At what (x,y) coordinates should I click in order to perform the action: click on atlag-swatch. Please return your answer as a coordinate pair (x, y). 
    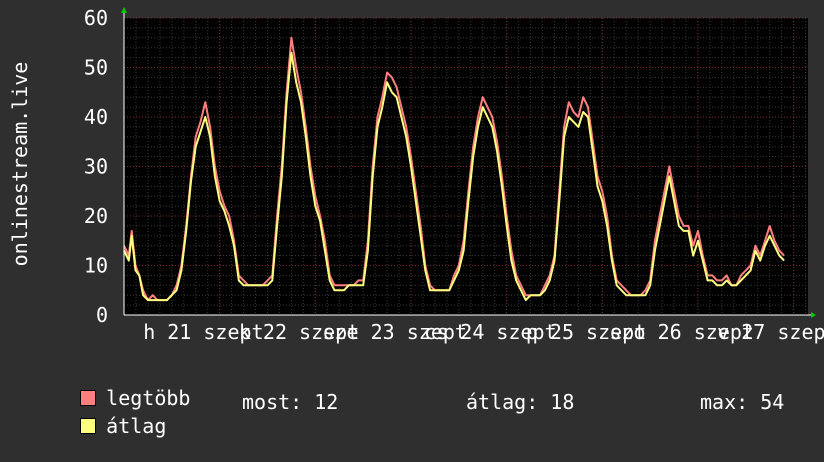
    Looking at the image, I should click on (88, 426).